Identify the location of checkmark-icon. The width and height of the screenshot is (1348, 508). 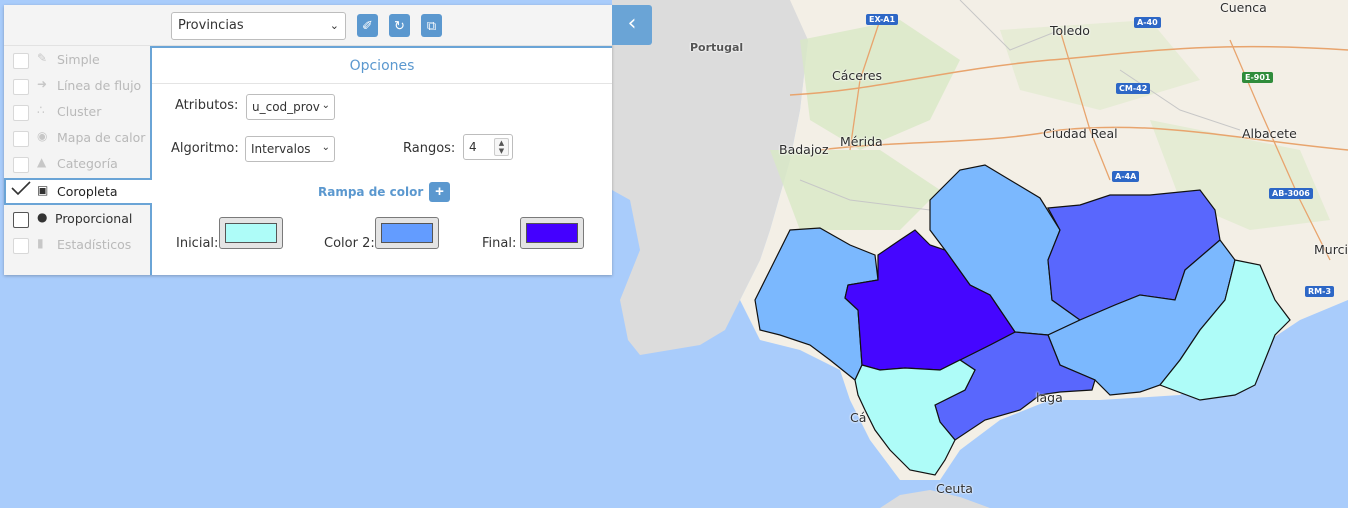
(21, 188).